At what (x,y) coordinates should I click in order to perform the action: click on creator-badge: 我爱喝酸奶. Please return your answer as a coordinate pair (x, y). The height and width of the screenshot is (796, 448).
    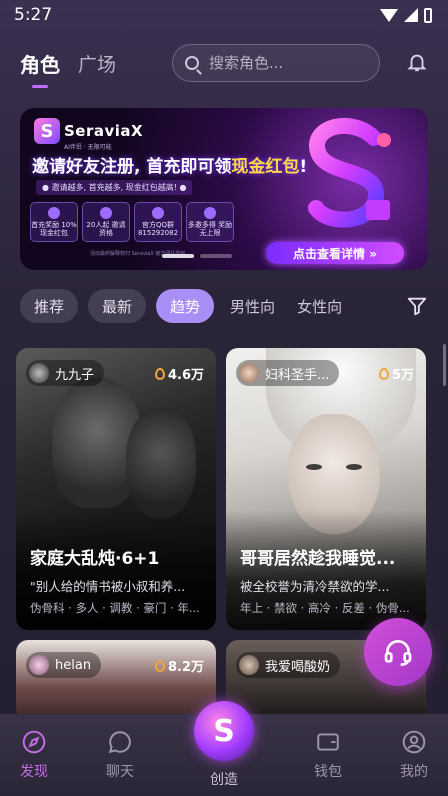
    Looking at the image, I should click on (288, 665).